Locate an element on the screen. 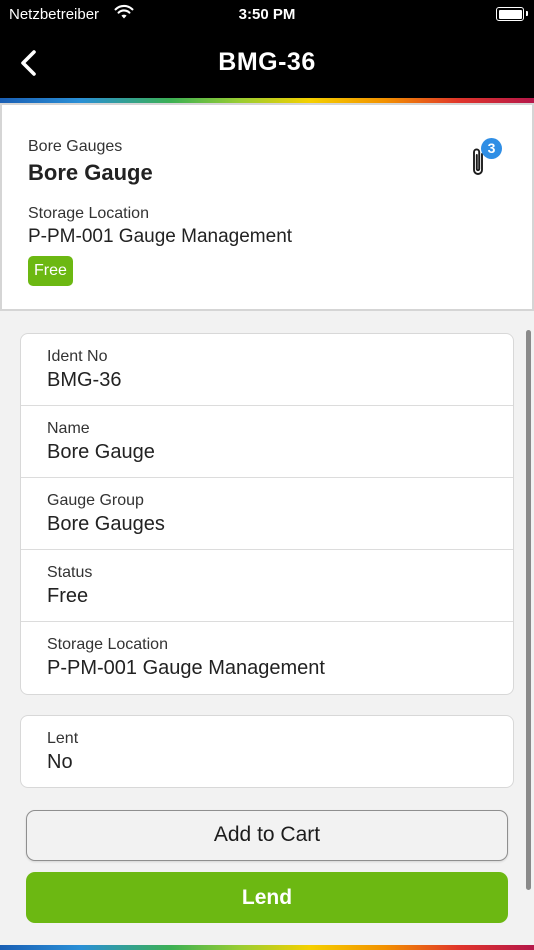  detail-label: Status is located at coordinates (70, 572).